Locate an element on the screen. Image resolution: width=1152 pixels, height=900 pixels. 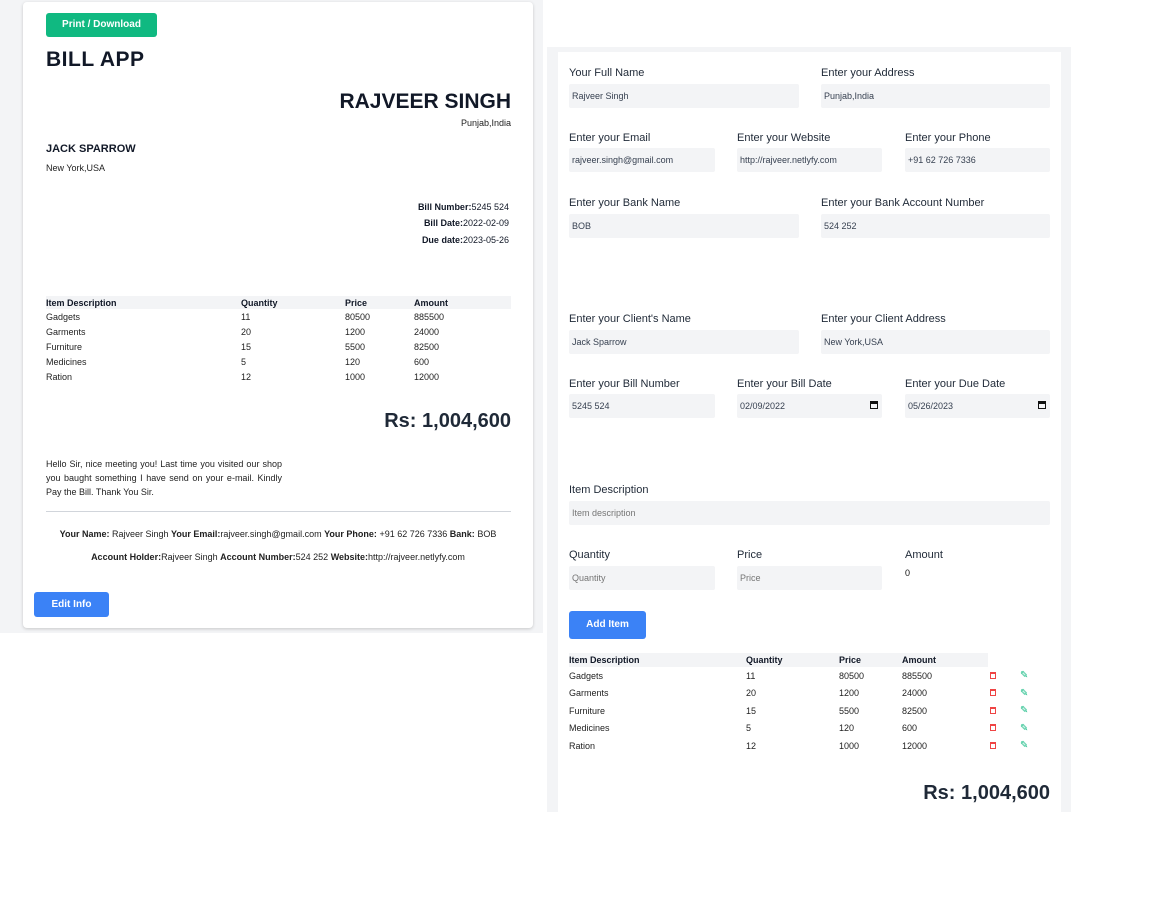
quantity-label: Quantity is located at coordinates (589, 555).